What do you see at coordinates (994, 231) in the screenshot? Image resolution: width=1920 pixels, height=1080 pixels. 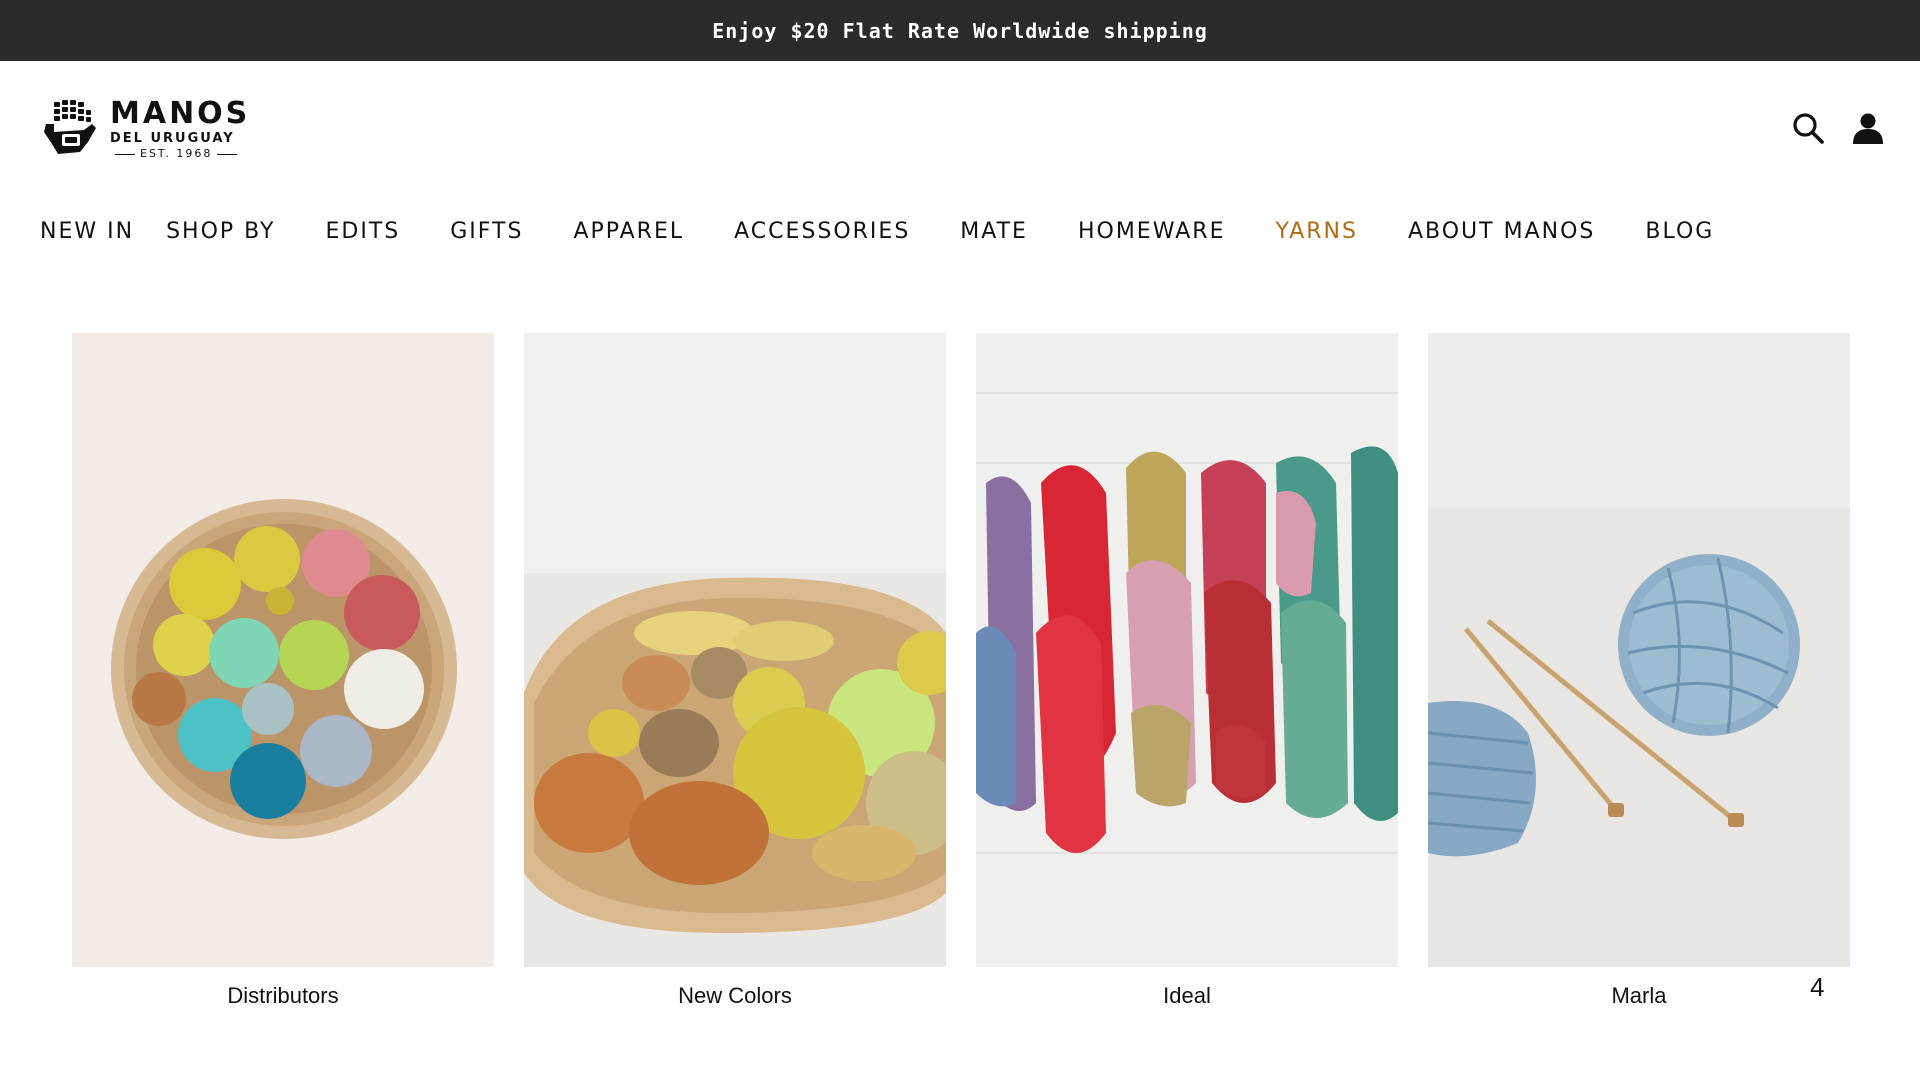 I see `nav-item-mate: MATE` at bounding box center [994, 231].